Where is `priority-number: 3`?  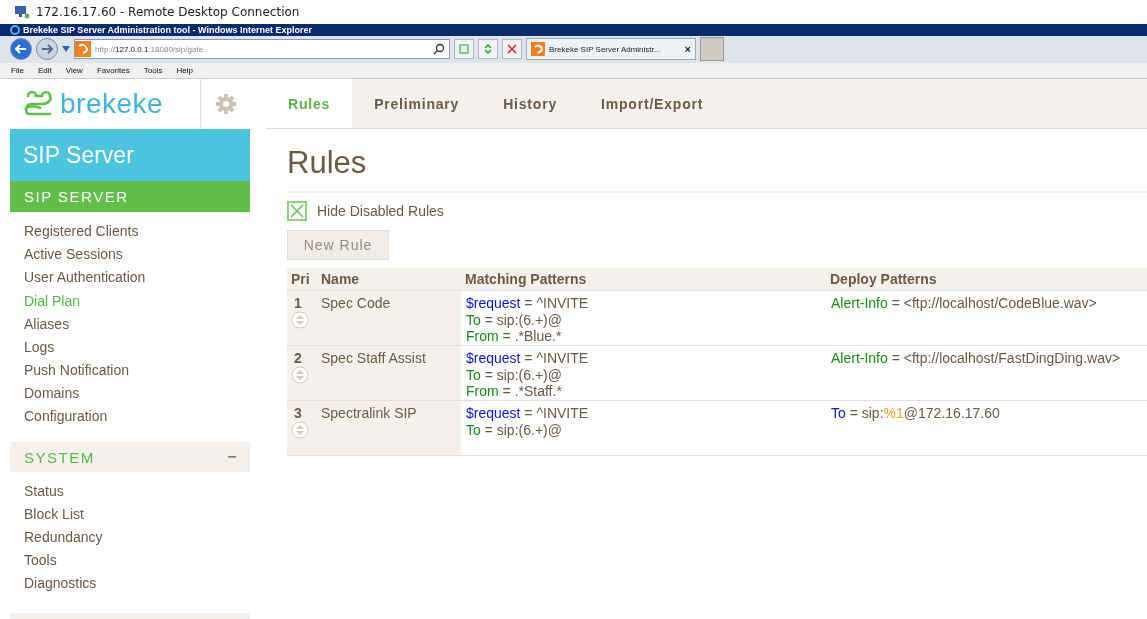 priority-number: 3 is located at coordinates (298, 413).